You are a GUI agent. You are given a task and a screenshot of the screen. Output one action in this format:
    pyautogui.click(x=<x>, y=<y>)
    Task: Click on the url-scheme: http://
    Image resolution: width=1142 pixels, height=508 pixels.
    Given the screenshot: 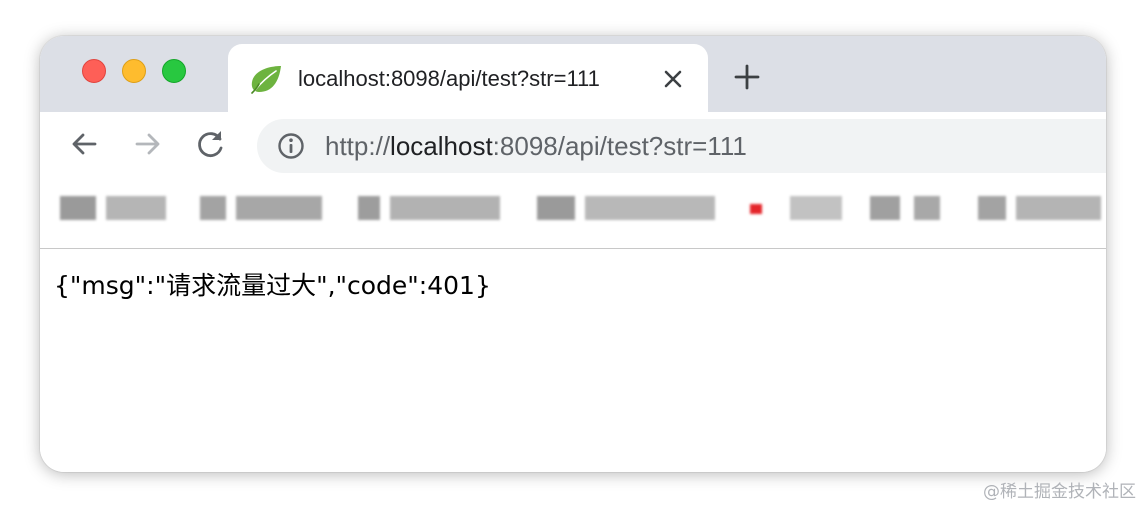 What is the action you would take?
    pyautogui.click(x=358, y=146)
    